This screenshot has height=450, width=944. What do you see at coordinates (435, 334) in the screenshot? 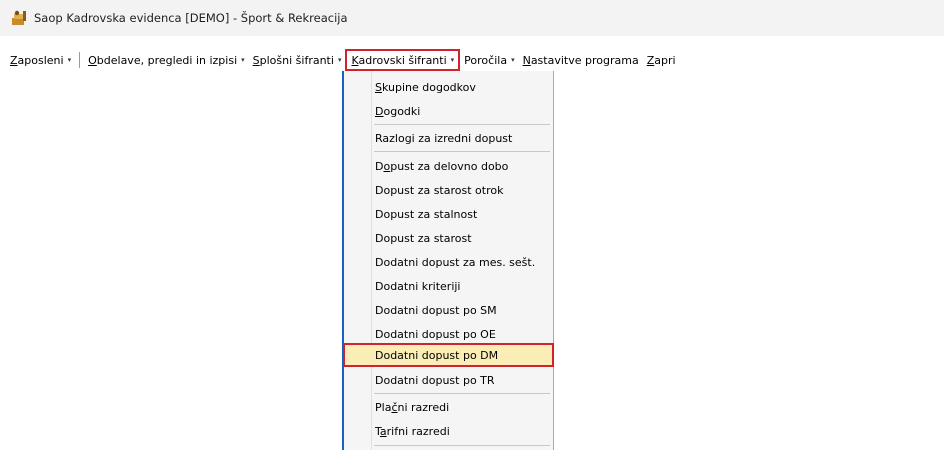
I see `menu-item-label: Dodatni dopust po OE` at bounding box center [435, 334].